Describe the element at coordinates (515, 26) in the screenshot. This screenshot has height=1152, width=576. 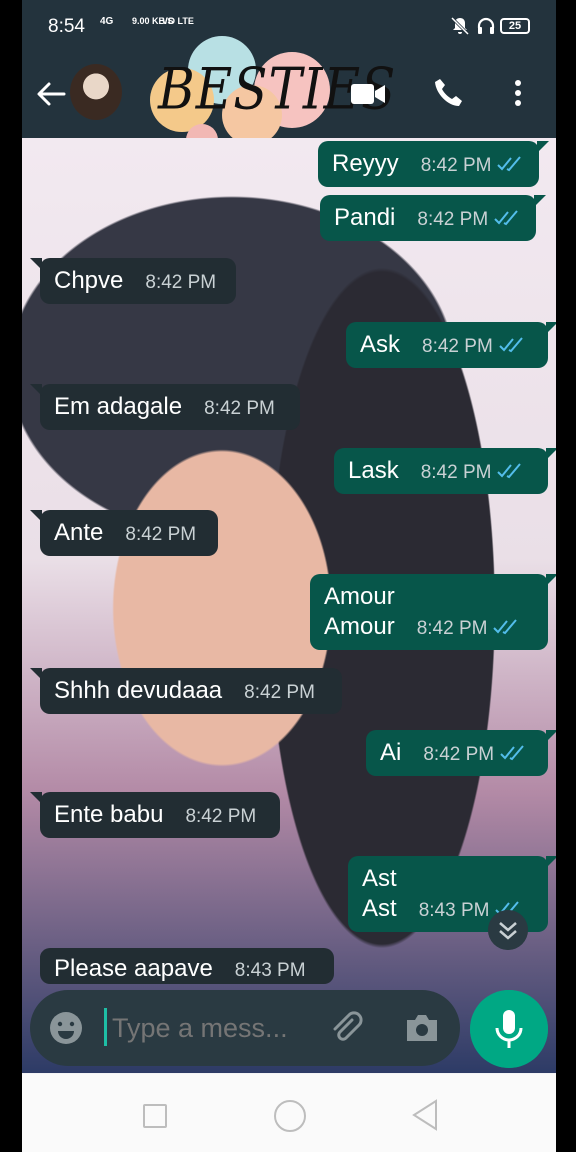
I see `battery-level: 25` at that location.